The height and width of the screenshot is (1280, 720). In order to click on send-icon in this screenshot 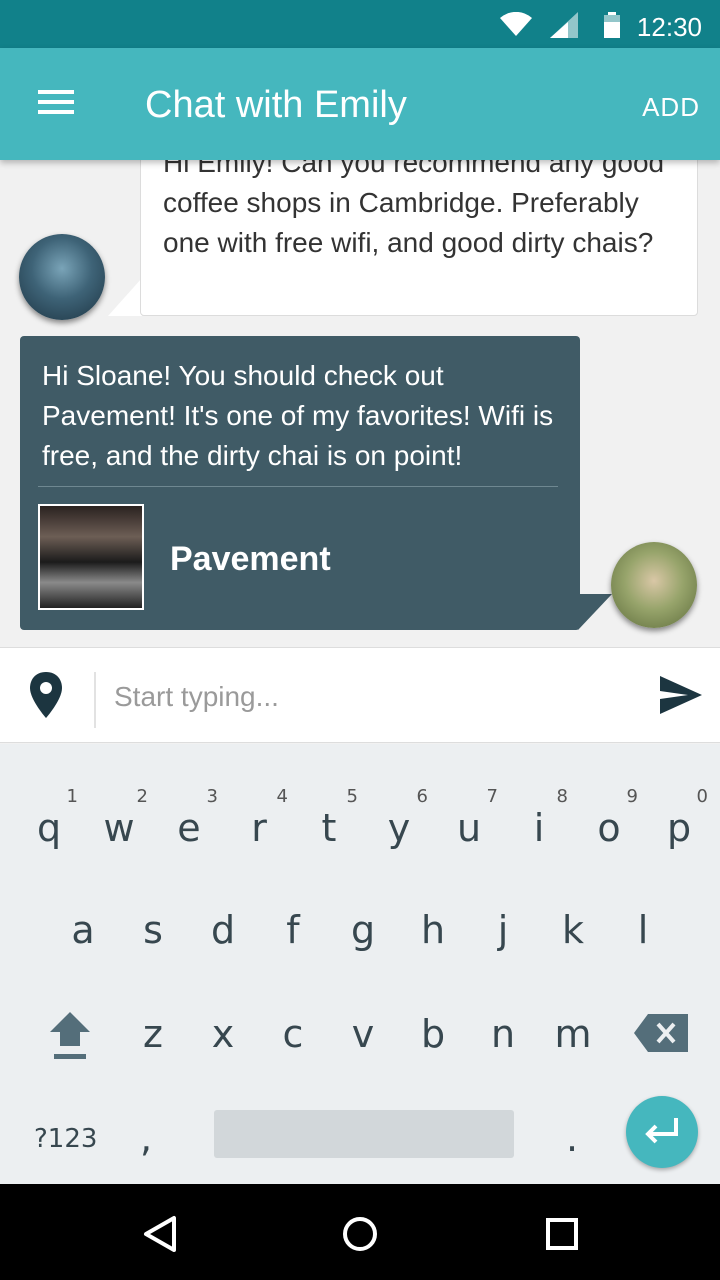, I will do `click(681, 695)`.